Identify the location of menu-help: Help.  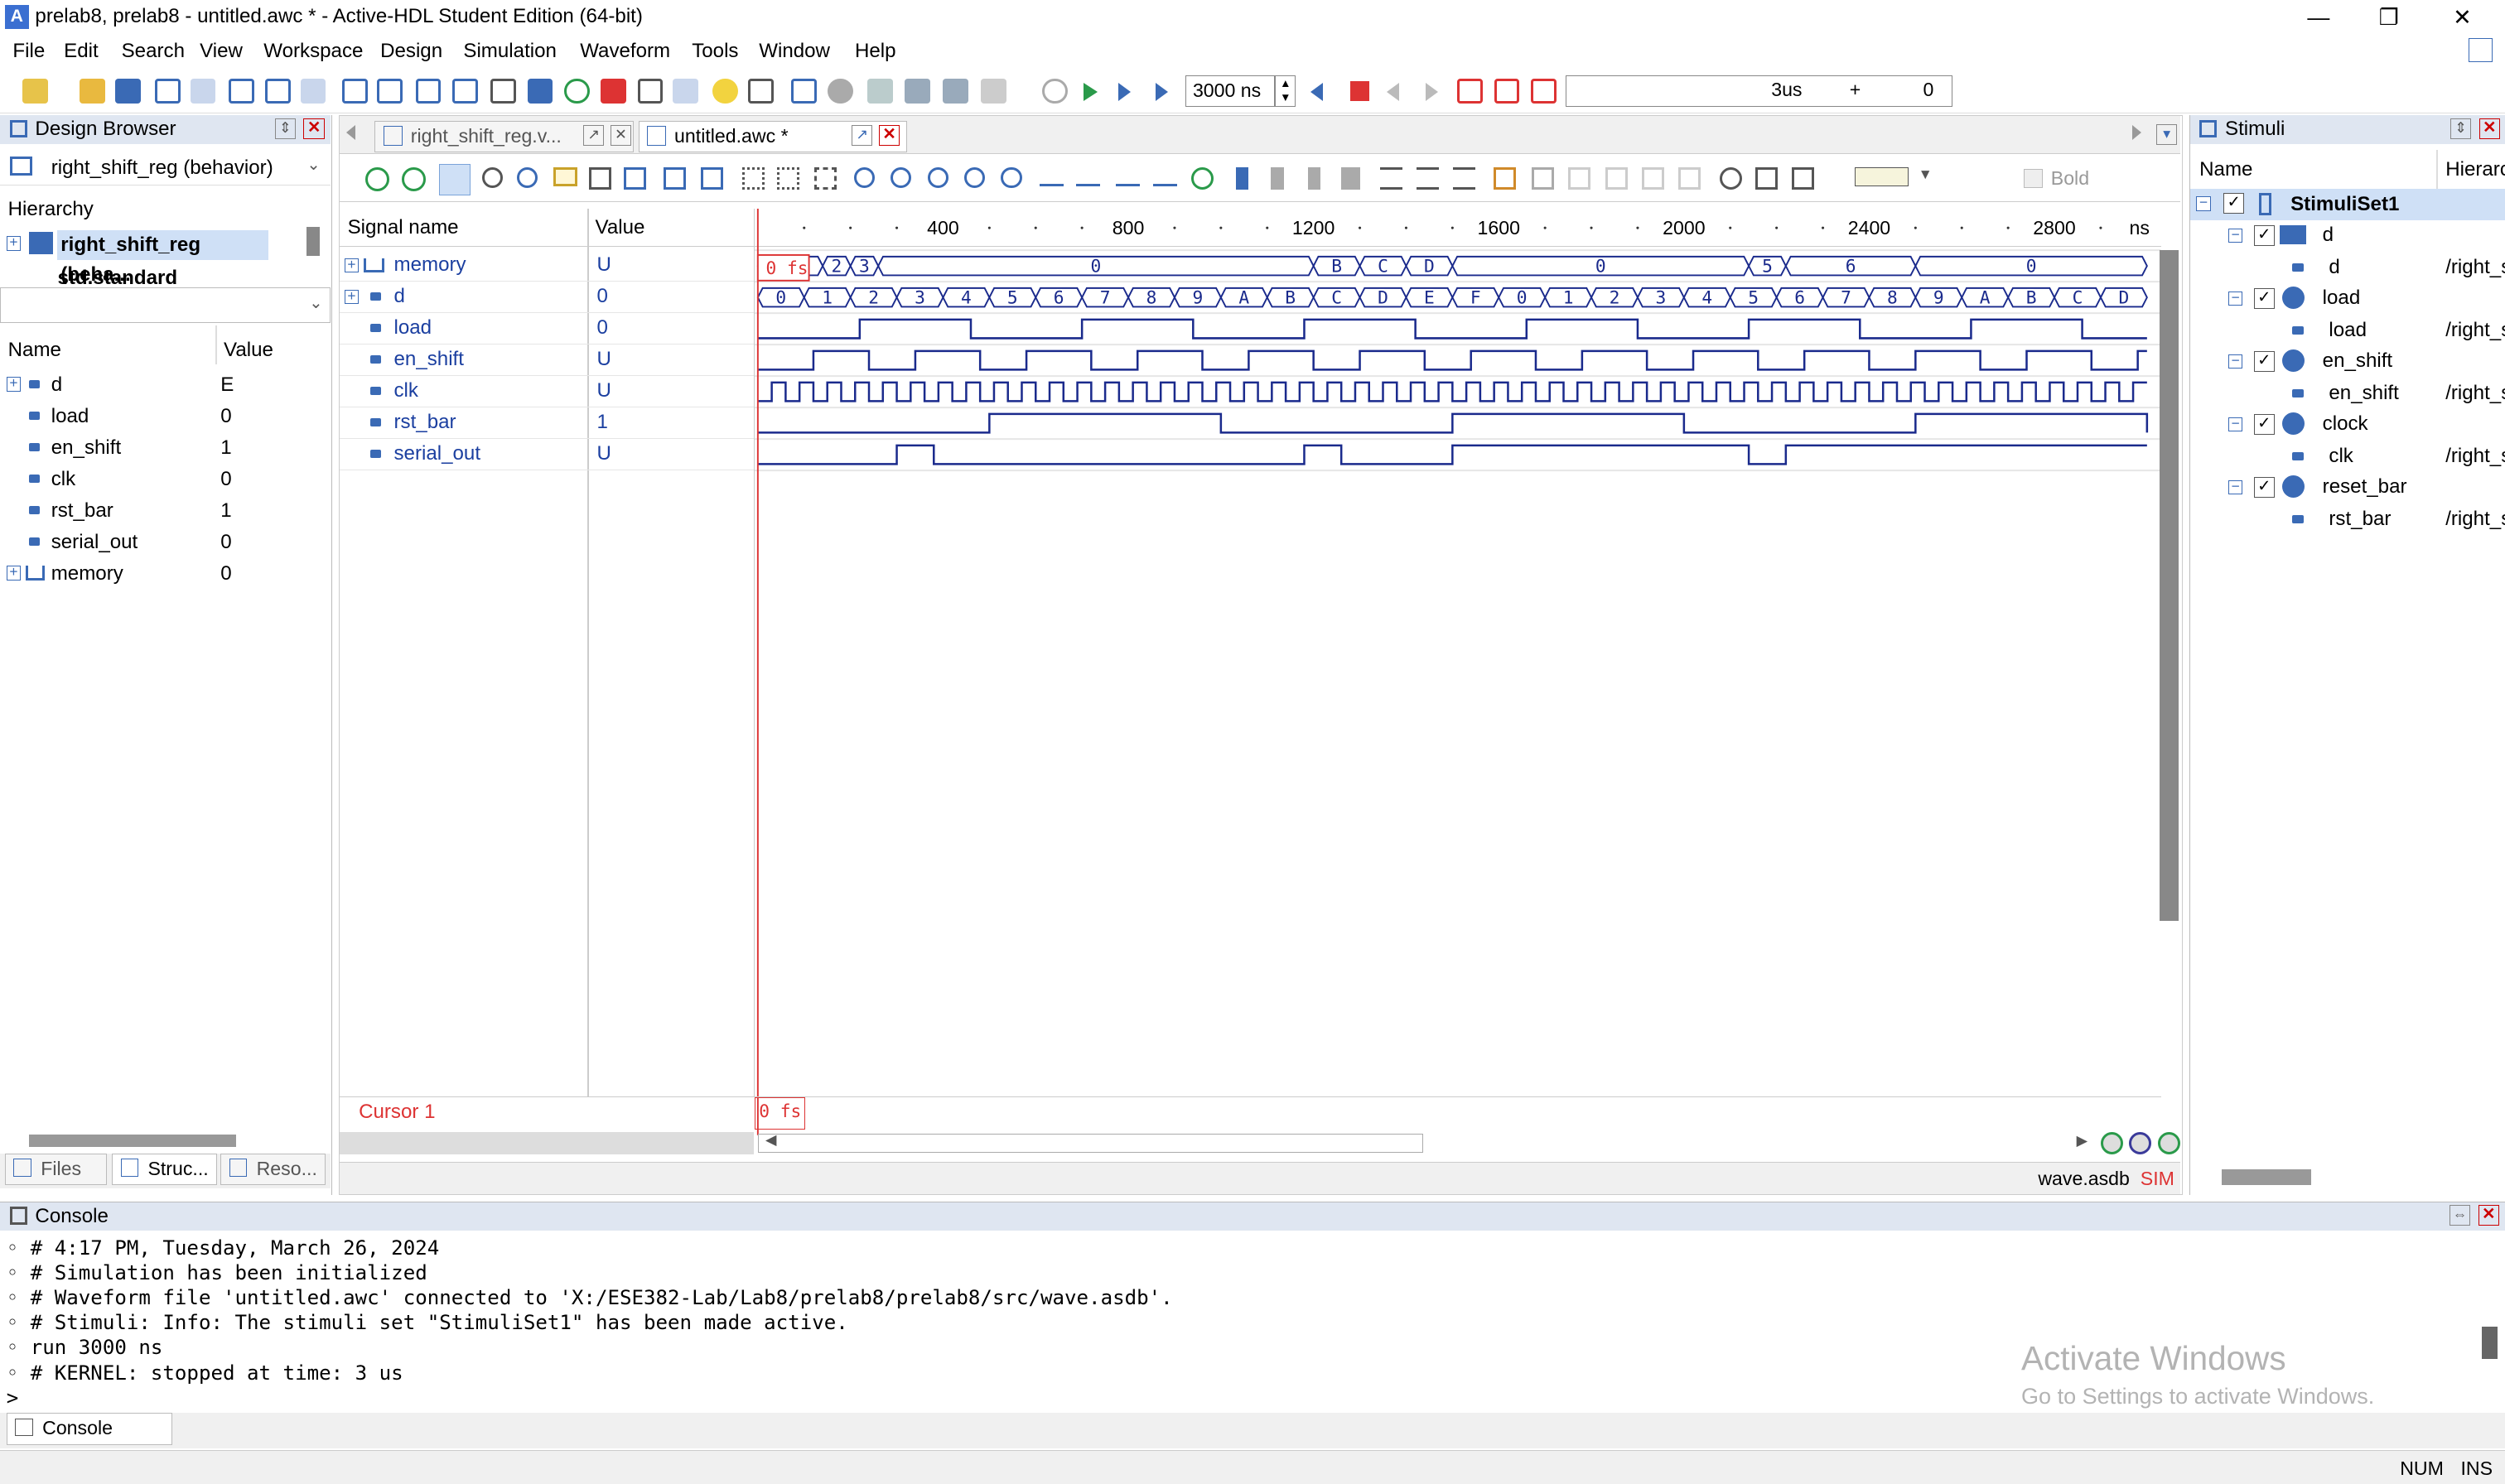
(875, 51).